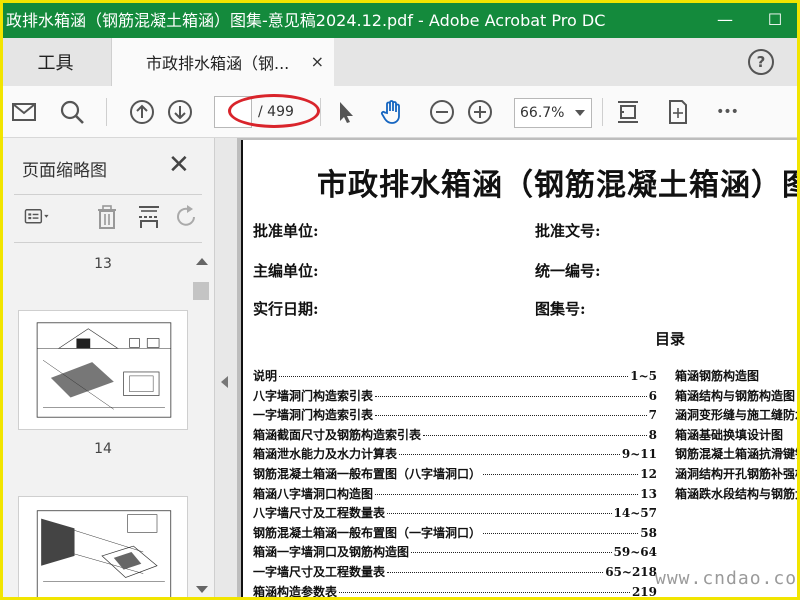 This screenshot has height=600, width=800. I want to click on toc-page: 219, so click(644, 591).